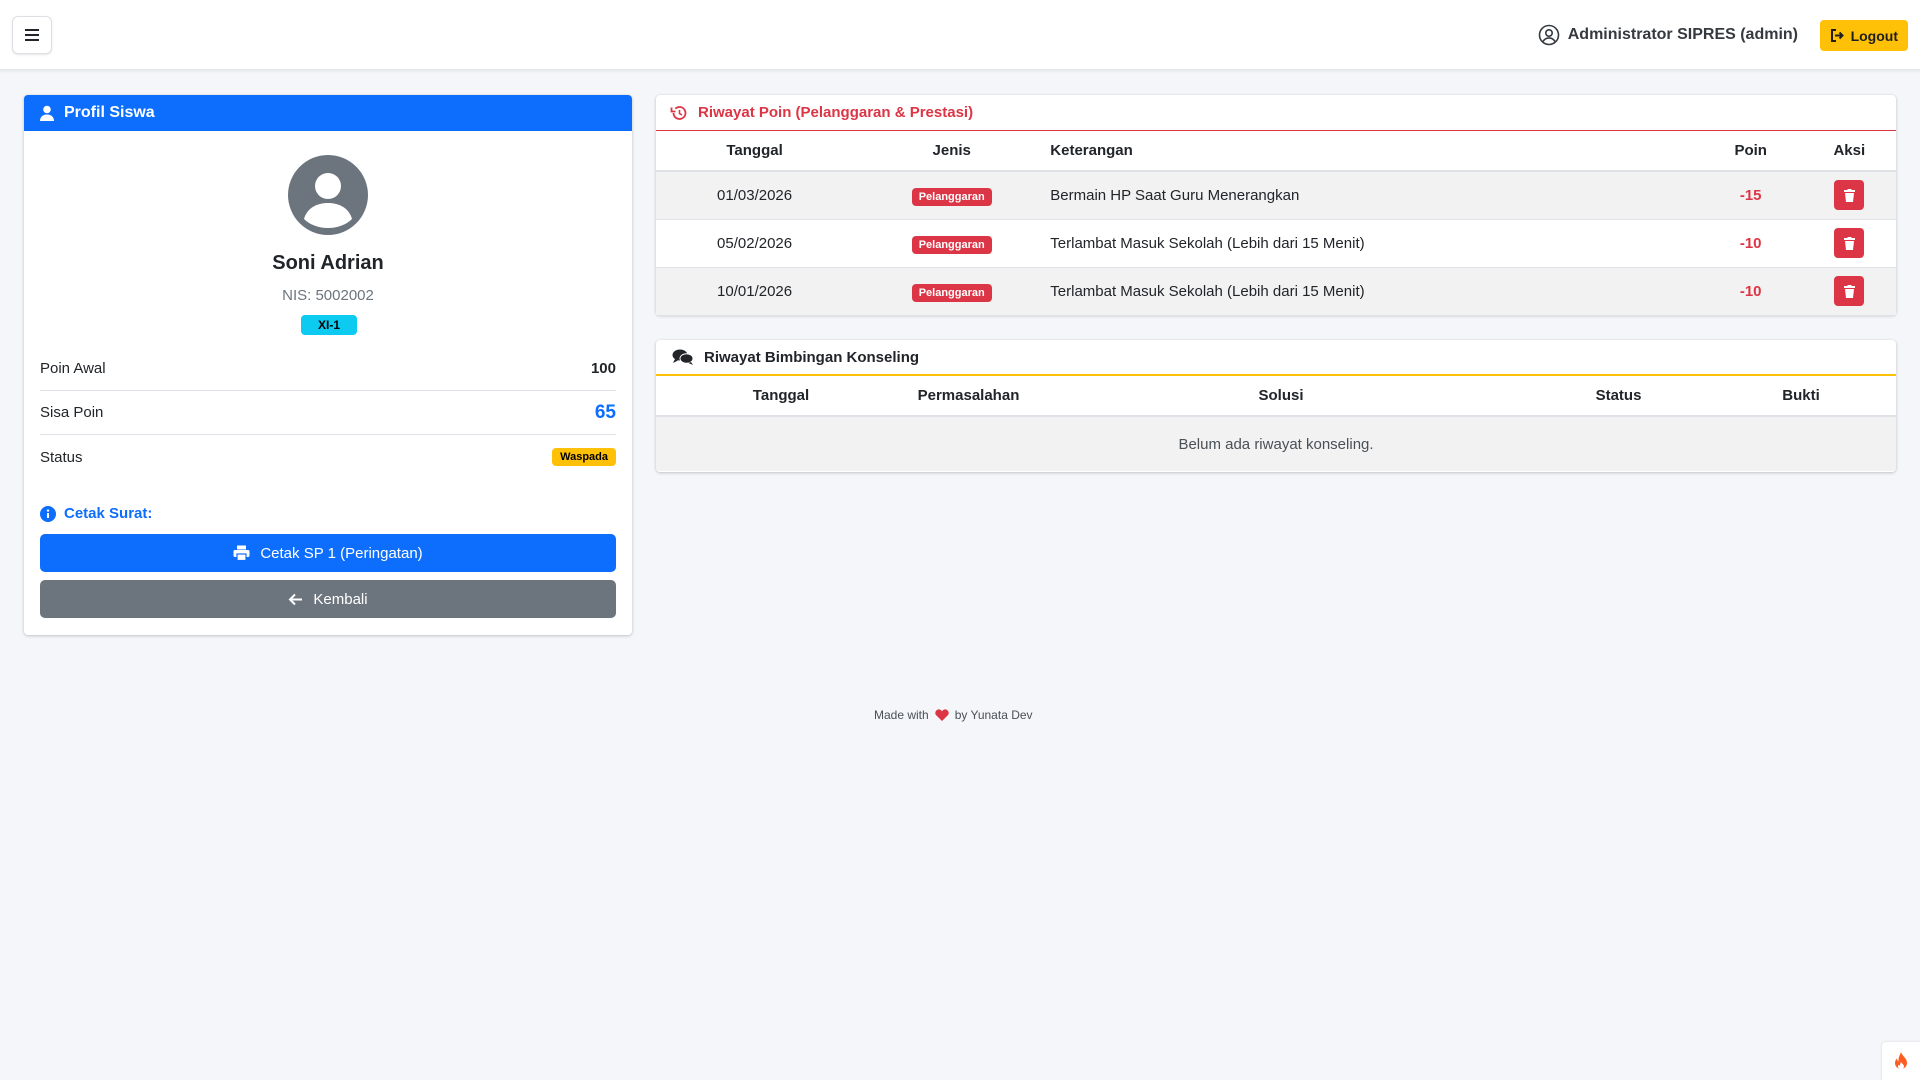 This screenshot has width=1920, height=1080. I want to click on row-poin: -15, so click(1750, 195).